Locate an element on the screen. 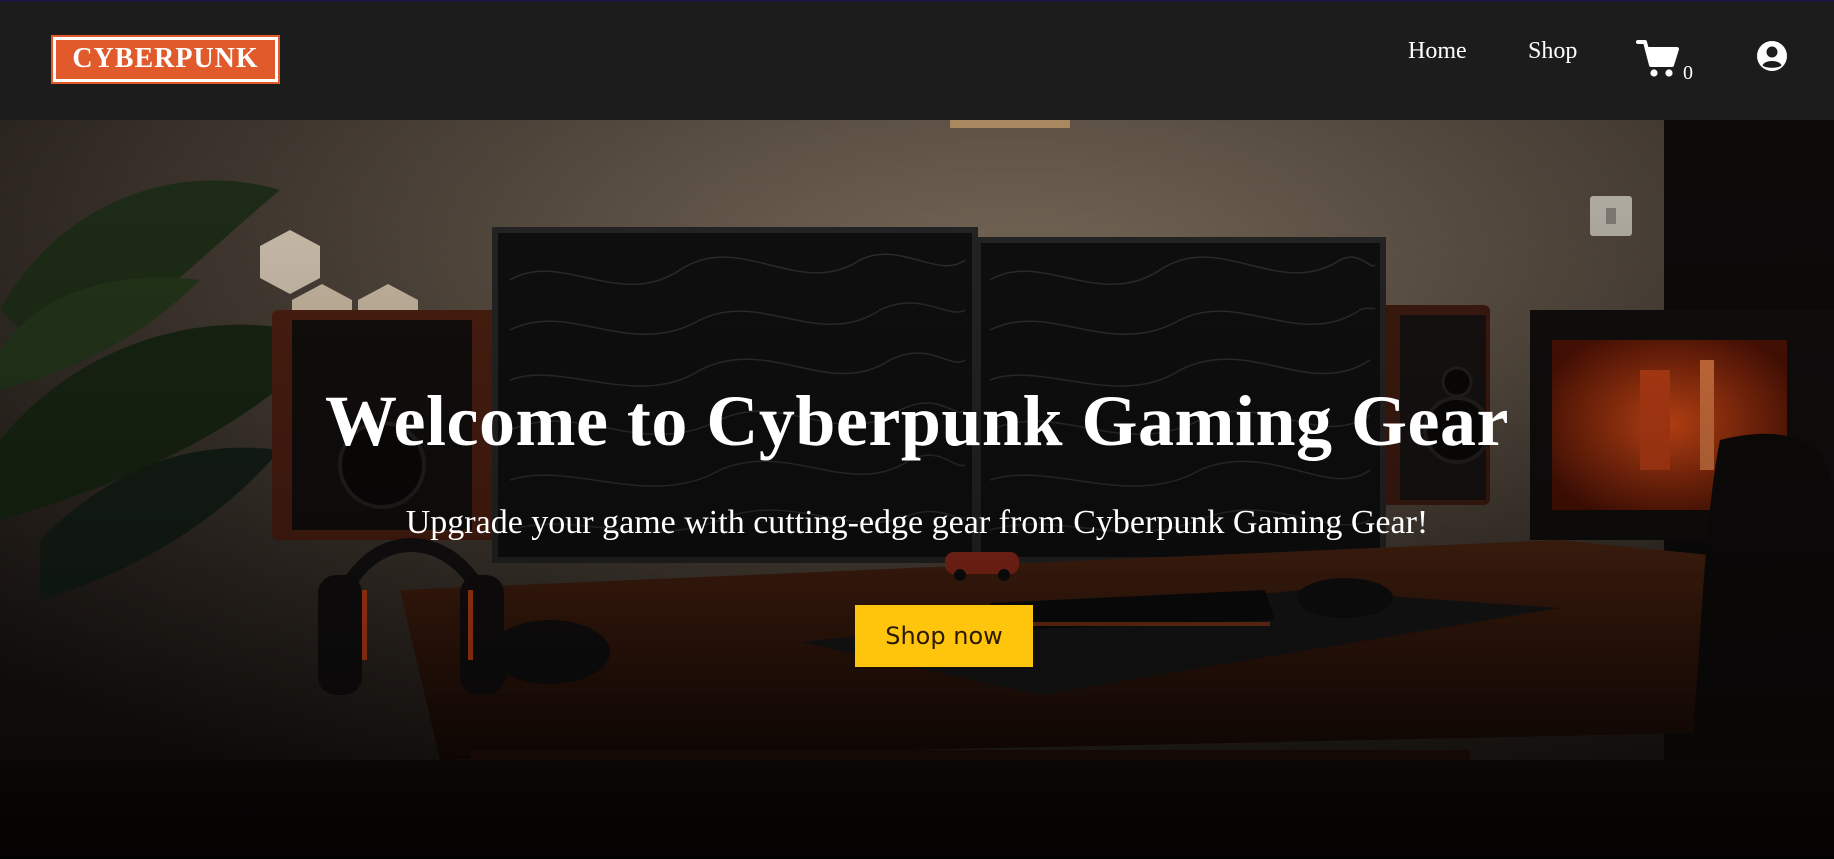  cart-button: 0 is located at coordinates (1666, 62).